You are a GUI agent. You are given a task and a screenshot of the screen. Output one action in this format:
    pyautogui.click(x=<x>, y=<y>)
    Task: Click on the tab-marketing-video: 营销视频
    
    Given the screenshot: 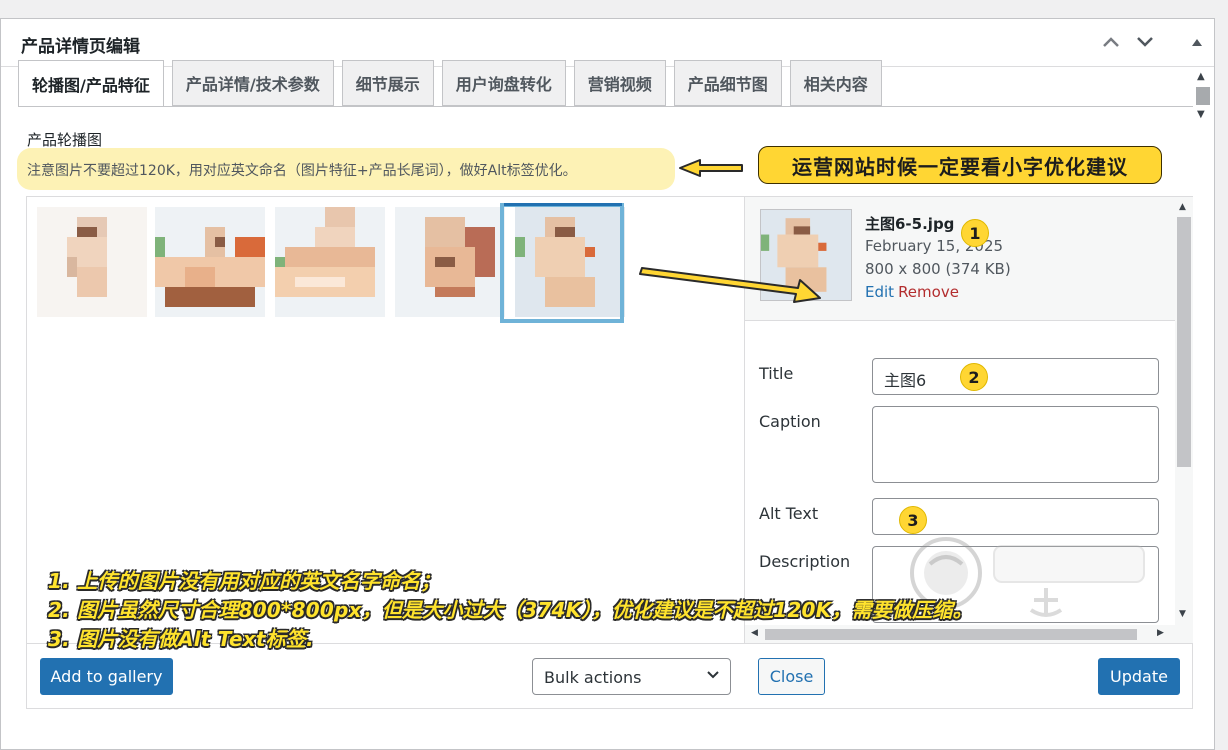 What is the action you would take?
    pyautogui.click(x=619, y=83)
    